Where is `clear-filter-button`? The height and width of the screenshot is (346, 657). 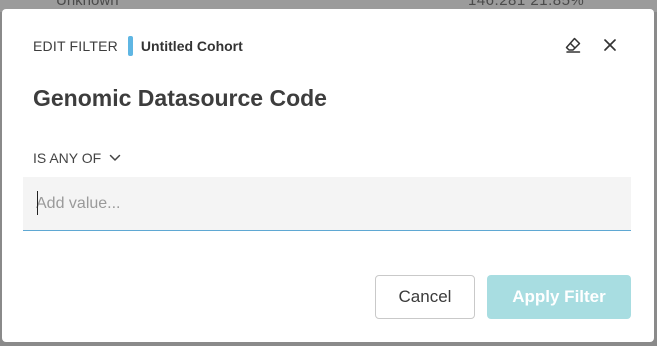 clear-filter-button is located at coordinates (573, 45).